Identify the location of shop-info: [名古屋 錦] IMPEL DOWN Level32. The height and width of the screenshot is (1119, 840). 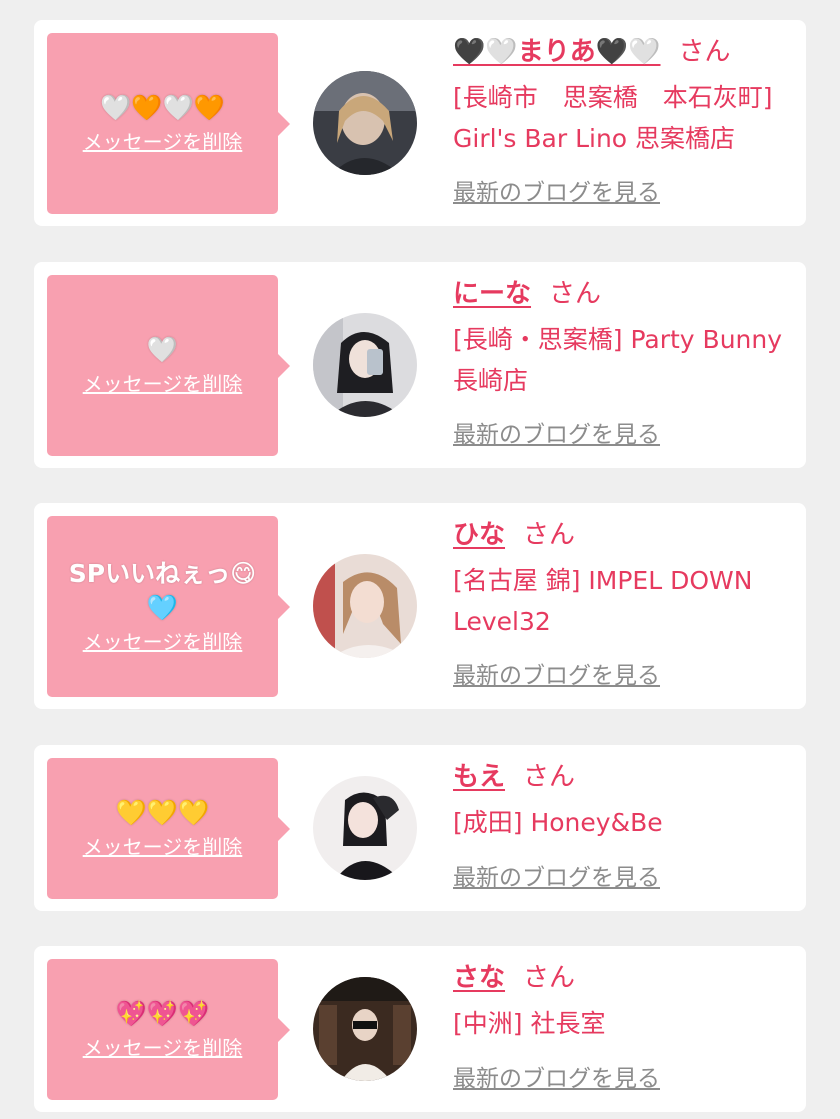
(603, 601).